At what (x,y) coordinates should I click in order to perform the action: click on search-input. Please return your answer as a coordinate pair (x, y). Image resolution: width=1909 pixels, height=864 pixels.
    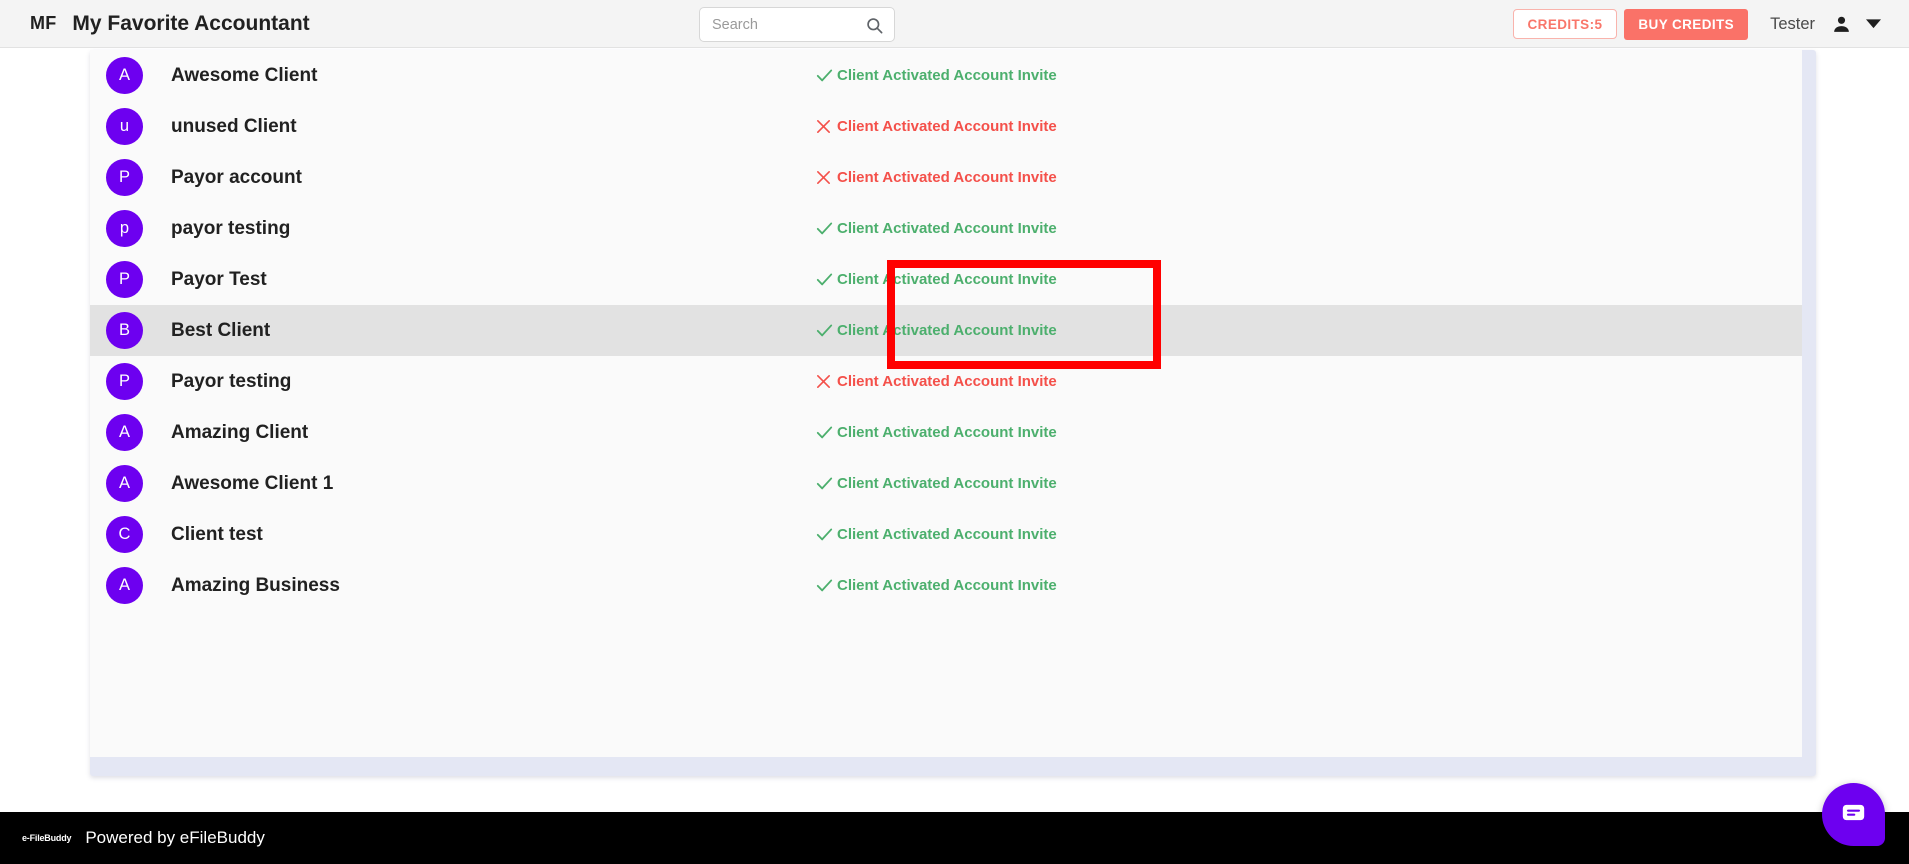
    Looking at the image, I should click on (775, 24).